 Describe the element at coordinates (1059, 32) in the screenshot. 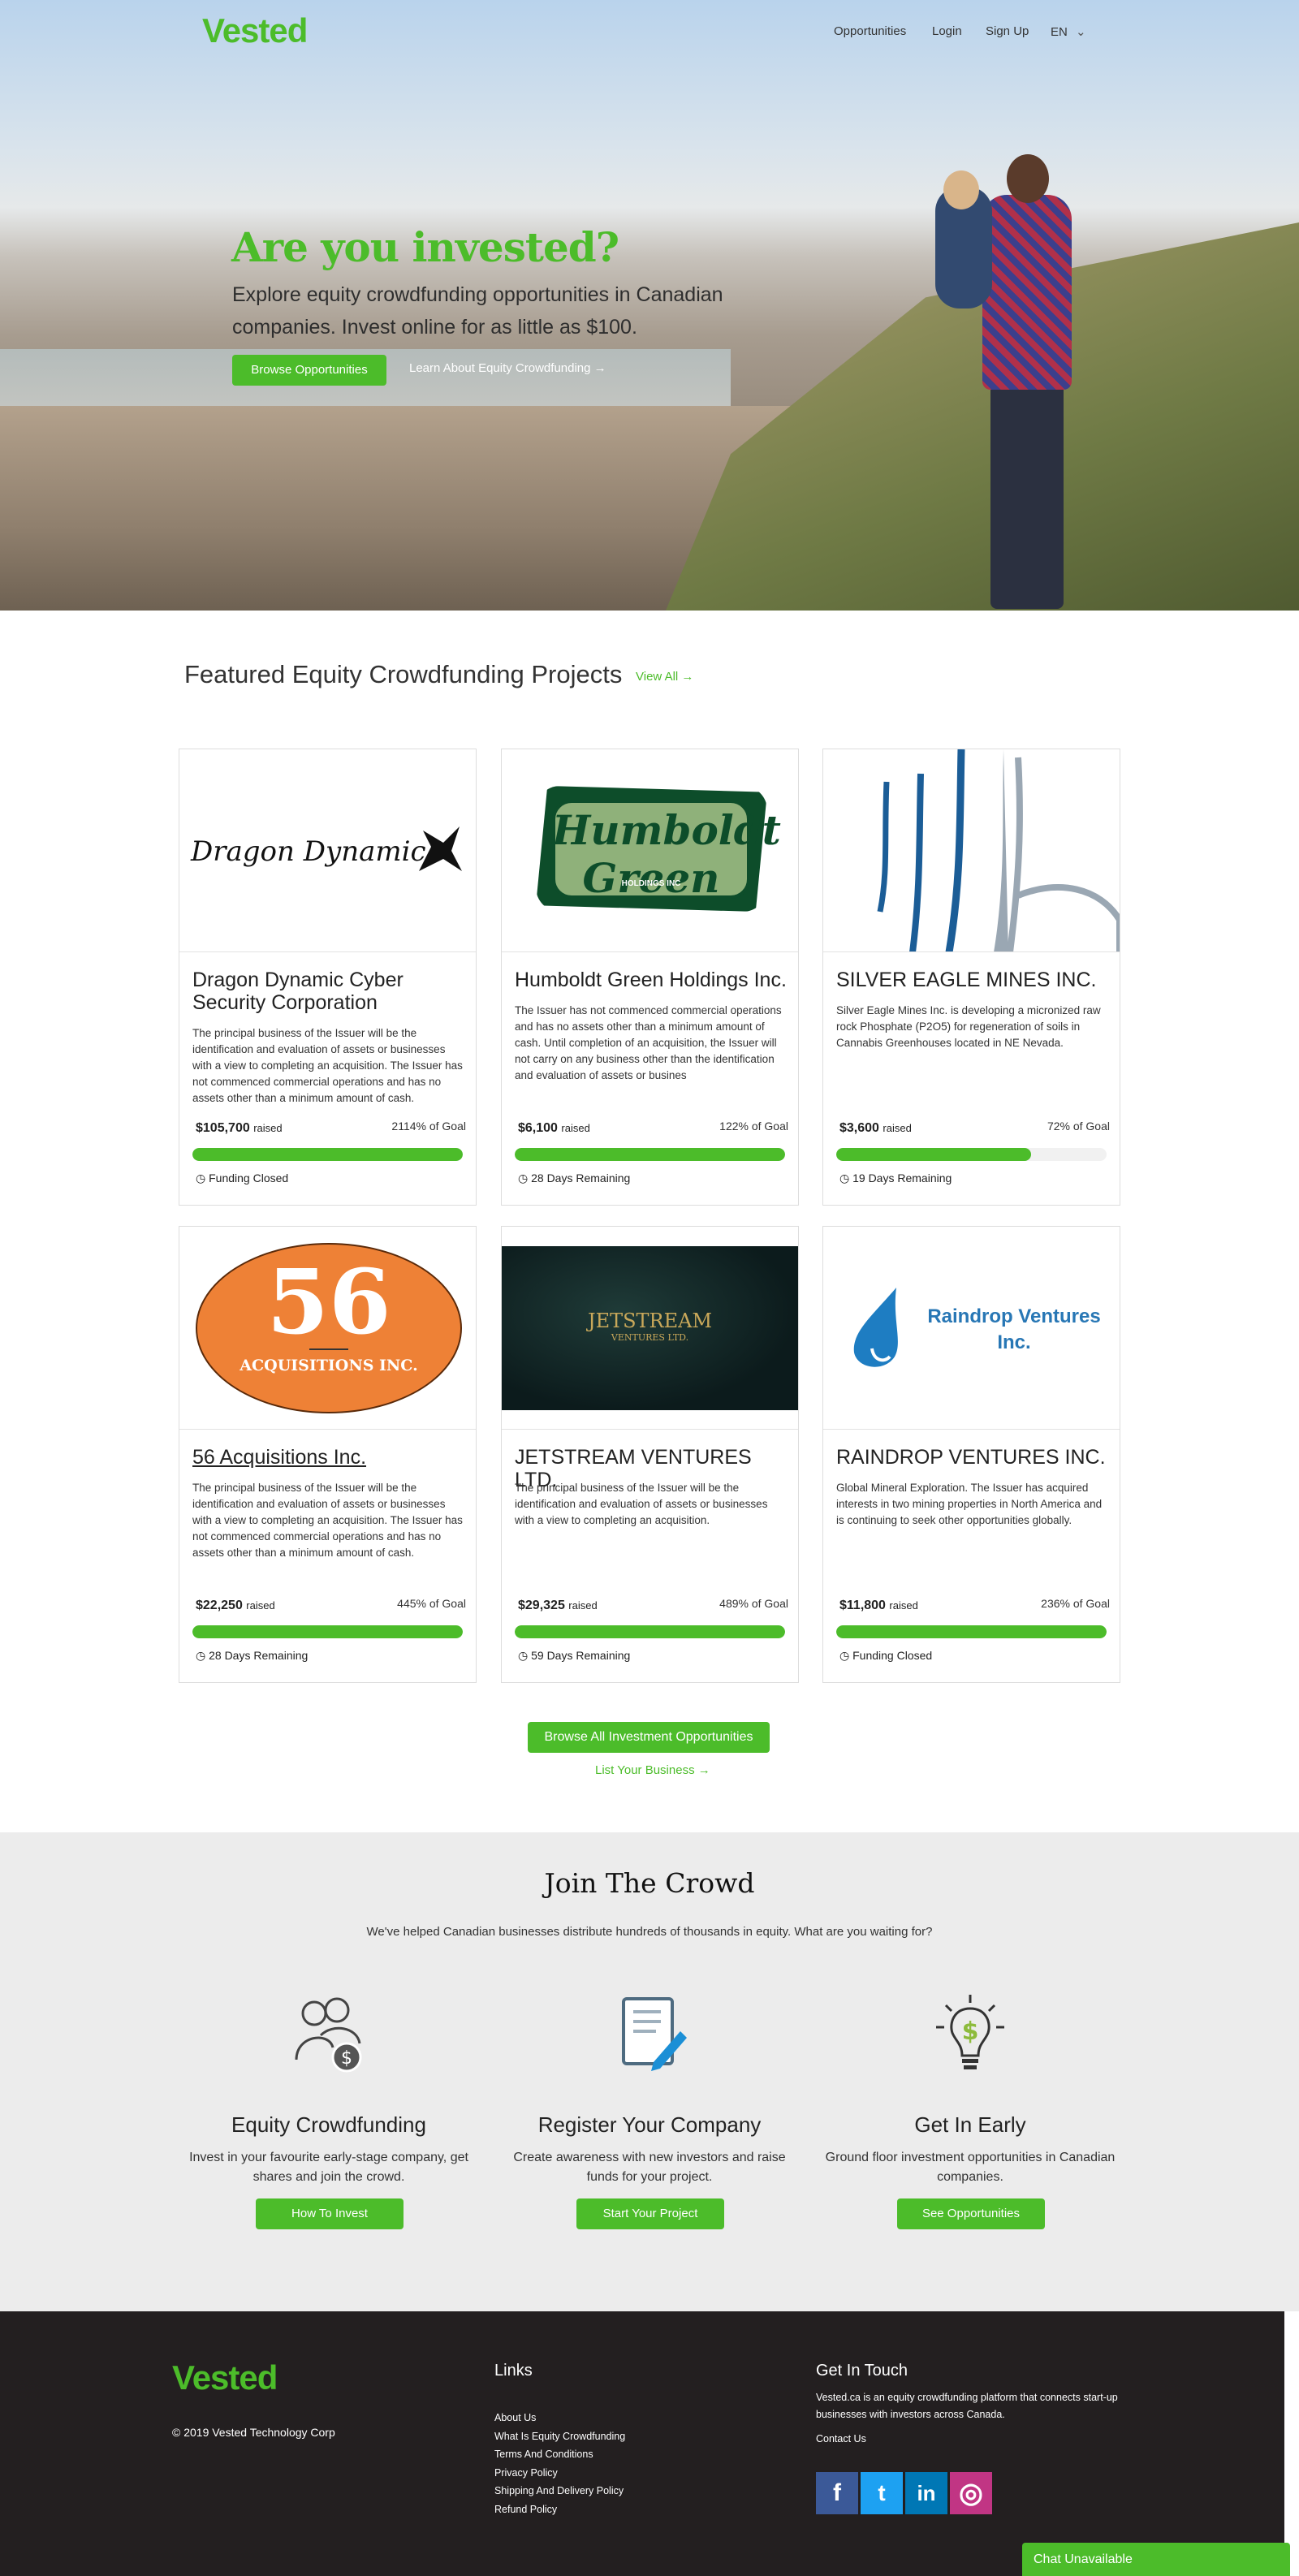

I see `language-label: EN` at that location.